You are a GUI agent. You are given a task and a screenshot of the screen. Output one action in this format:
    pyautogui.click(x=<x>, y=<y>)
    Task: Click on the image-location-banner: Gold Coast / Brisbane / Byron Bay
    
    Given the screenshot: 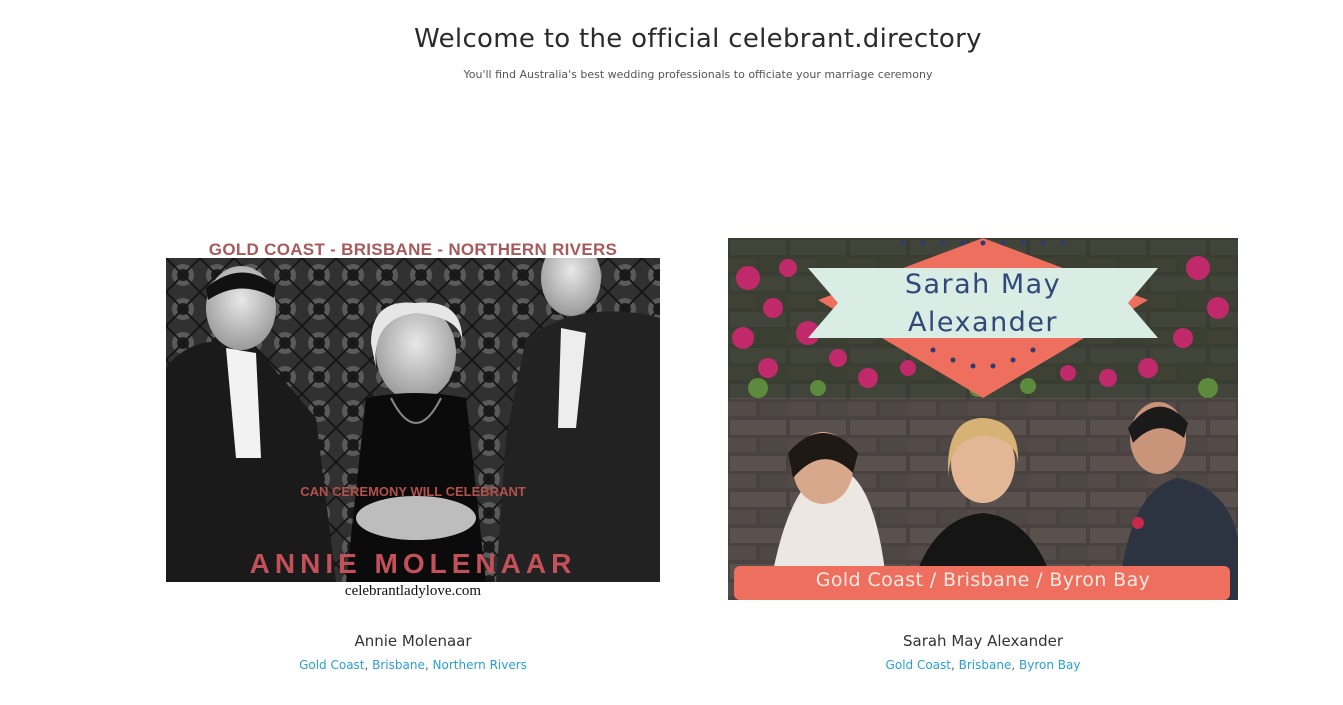 What is the action you would take?
    pyautogui.click(x=983, y=580)
    